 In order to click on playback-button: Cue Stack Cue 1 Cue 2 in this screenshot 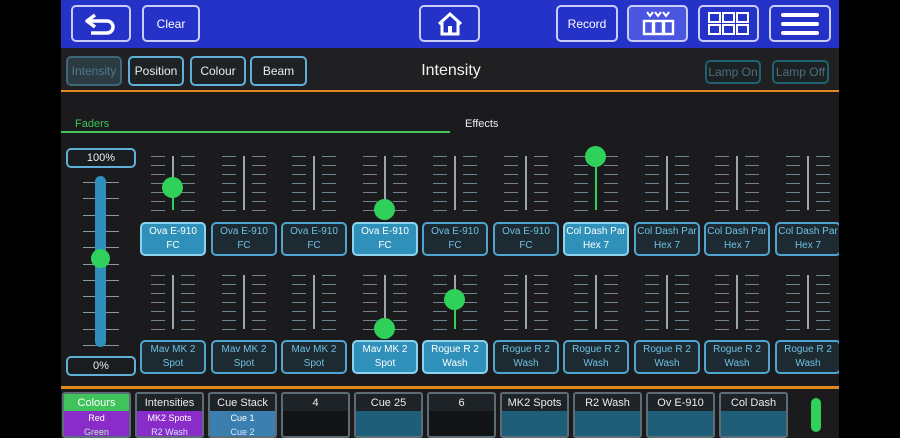, I will do `click(242, 415)`.